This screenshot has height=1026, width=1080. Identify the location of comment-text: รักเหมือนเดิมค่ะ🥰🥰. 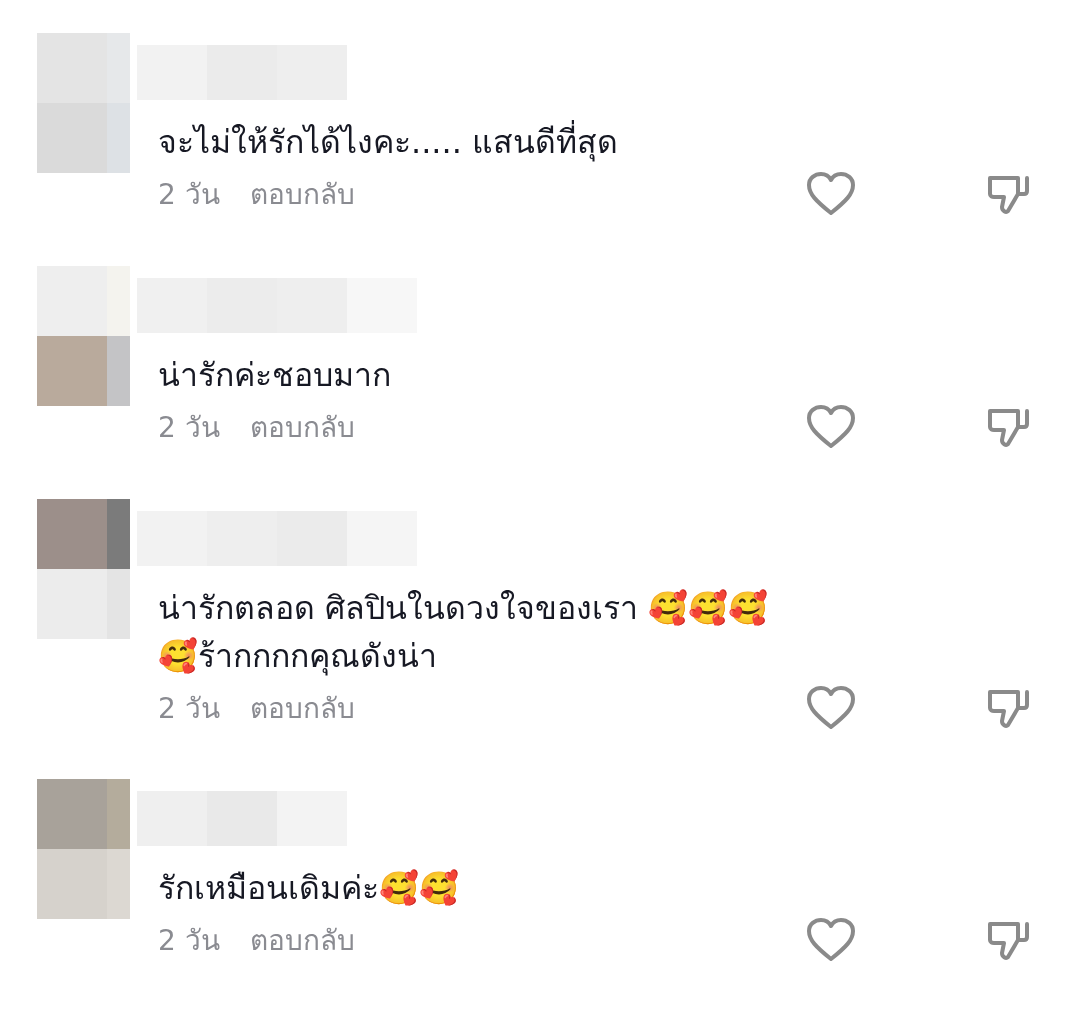
(309, 888).